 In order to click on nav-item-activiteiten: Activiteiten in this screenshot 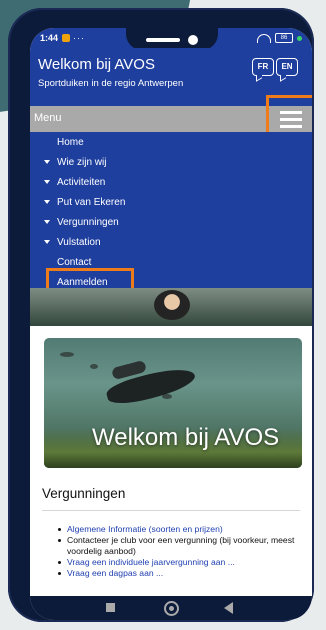, I will do `click(171, 184)`.